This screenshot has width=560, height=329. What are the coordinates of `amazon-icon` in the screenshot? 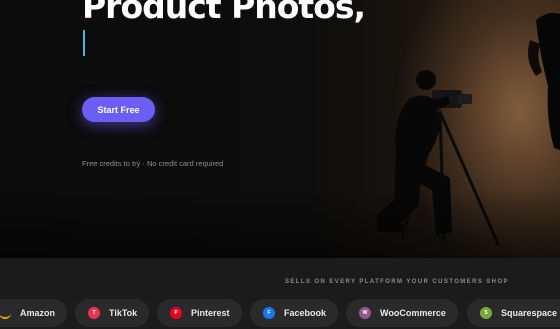 It's located at (5, 315).